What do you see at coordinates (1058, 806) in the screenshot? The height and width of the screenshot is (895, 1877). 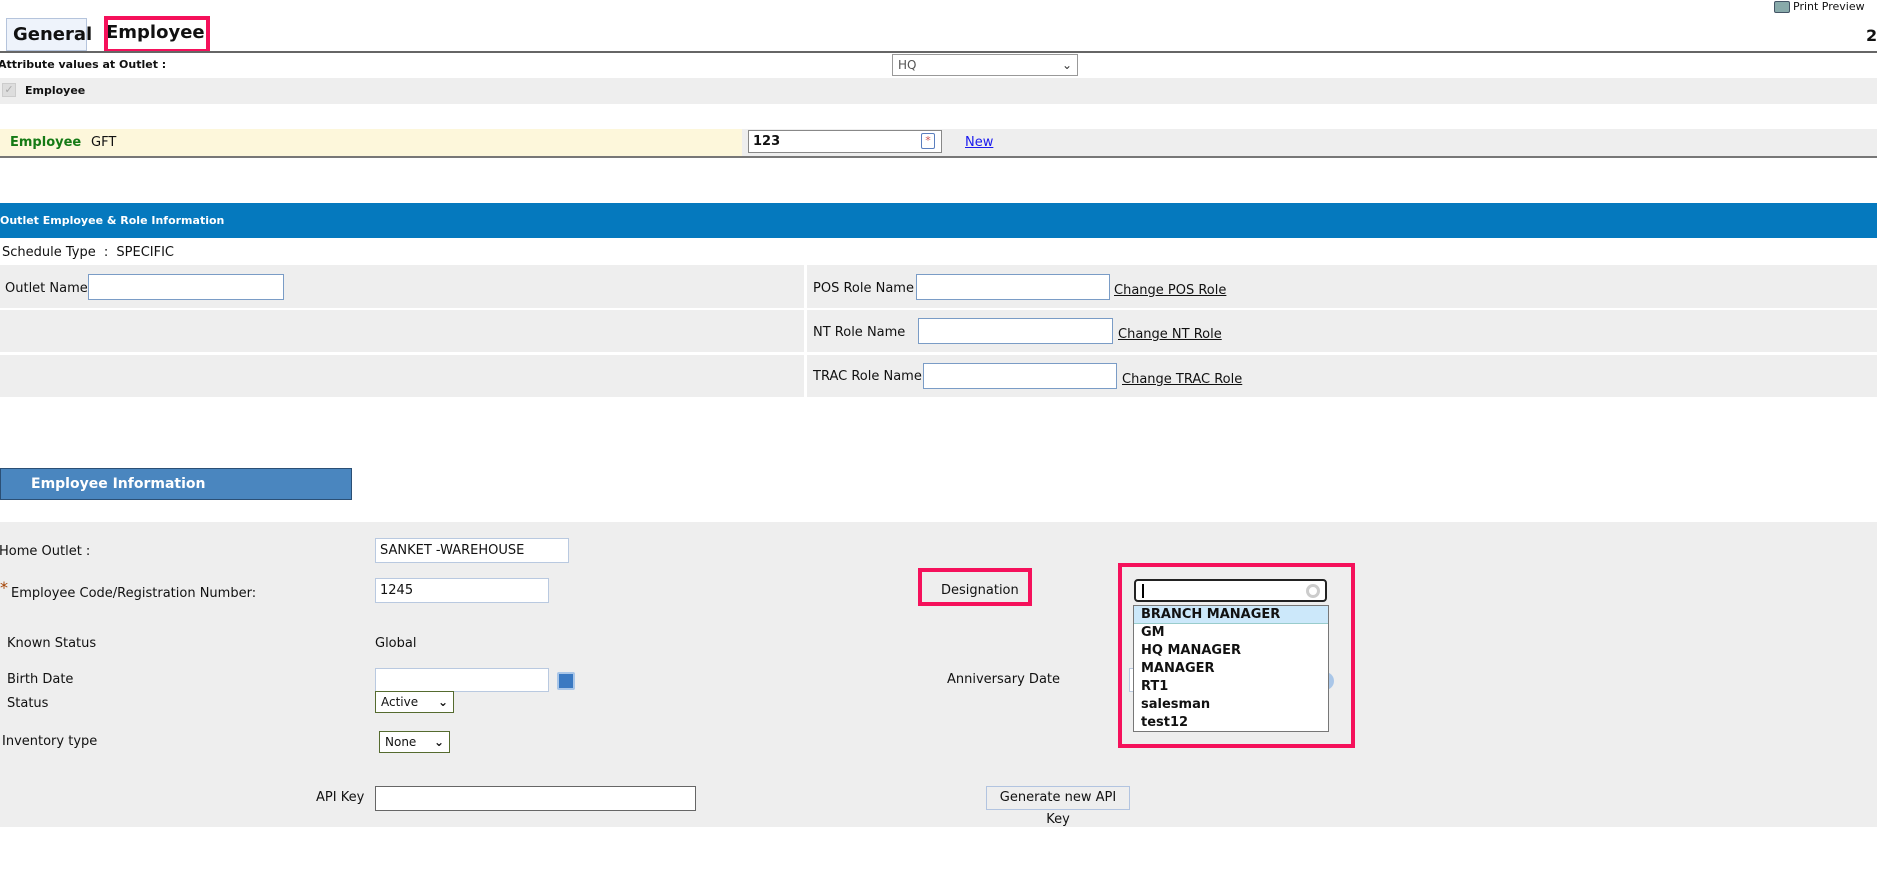 I see `generate-api-key-button: Generate new API Key` at bounding box center [1058, 806].